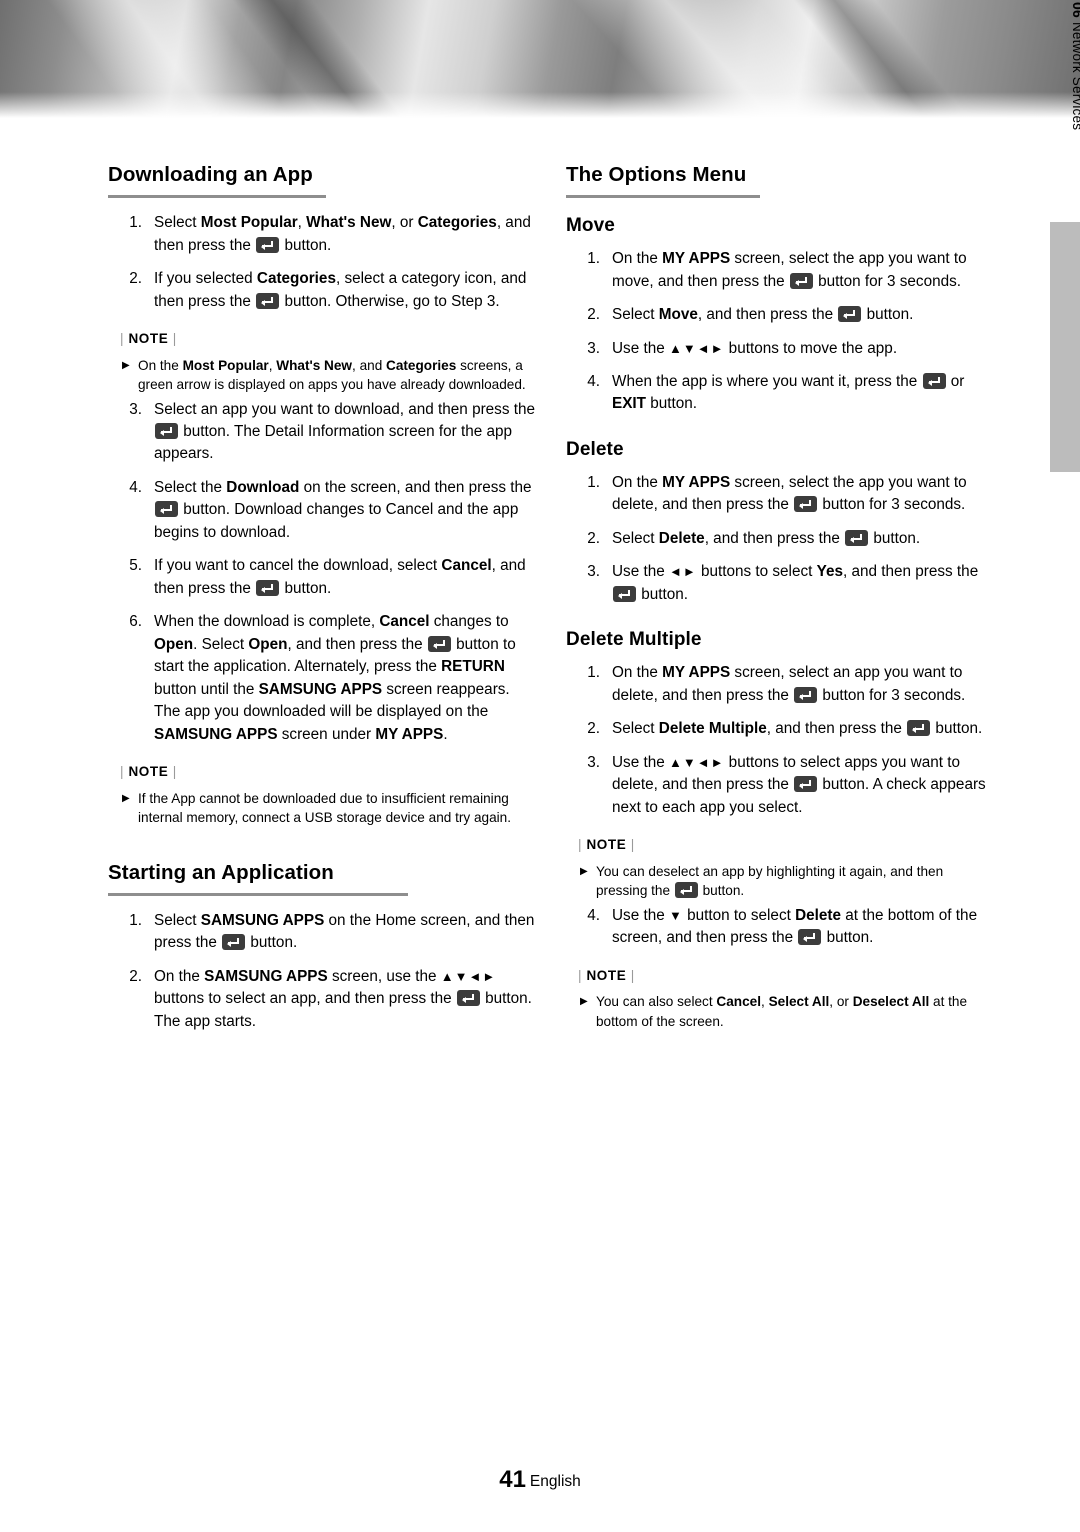  I want to click on numbered-step: 3. Use the ▲▼◄► buttons to move the app., so click(781, 349).